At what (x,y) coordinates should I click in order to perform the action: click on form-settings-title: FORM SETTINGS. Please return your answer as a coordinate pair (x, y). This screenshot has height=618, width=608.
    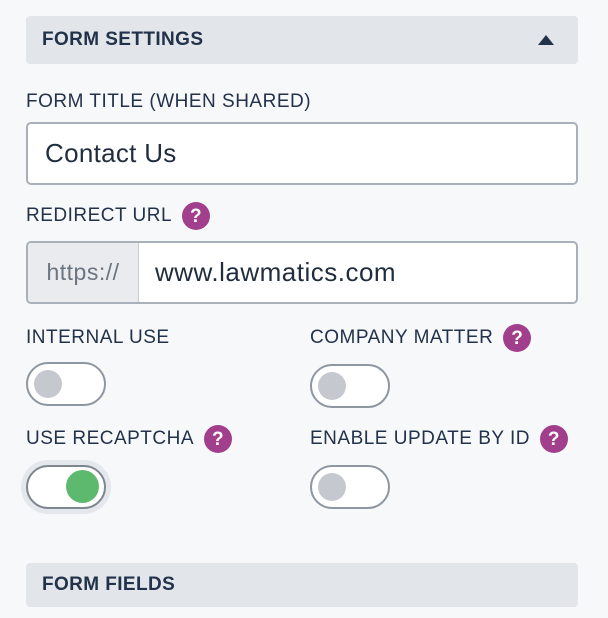
    Looking at the image, I should click on (123, 39).